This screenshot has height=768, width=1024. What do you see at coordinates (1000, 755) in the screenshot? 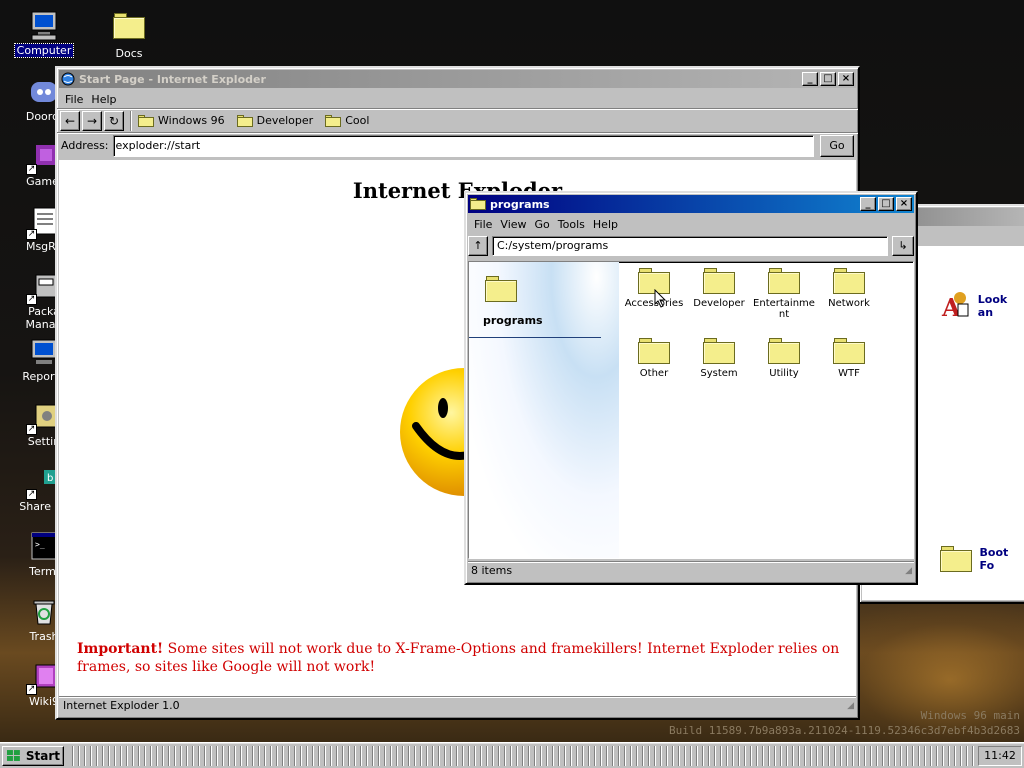
I see `taskbar-clock: 11:42` at bounding box center [1000, 755].